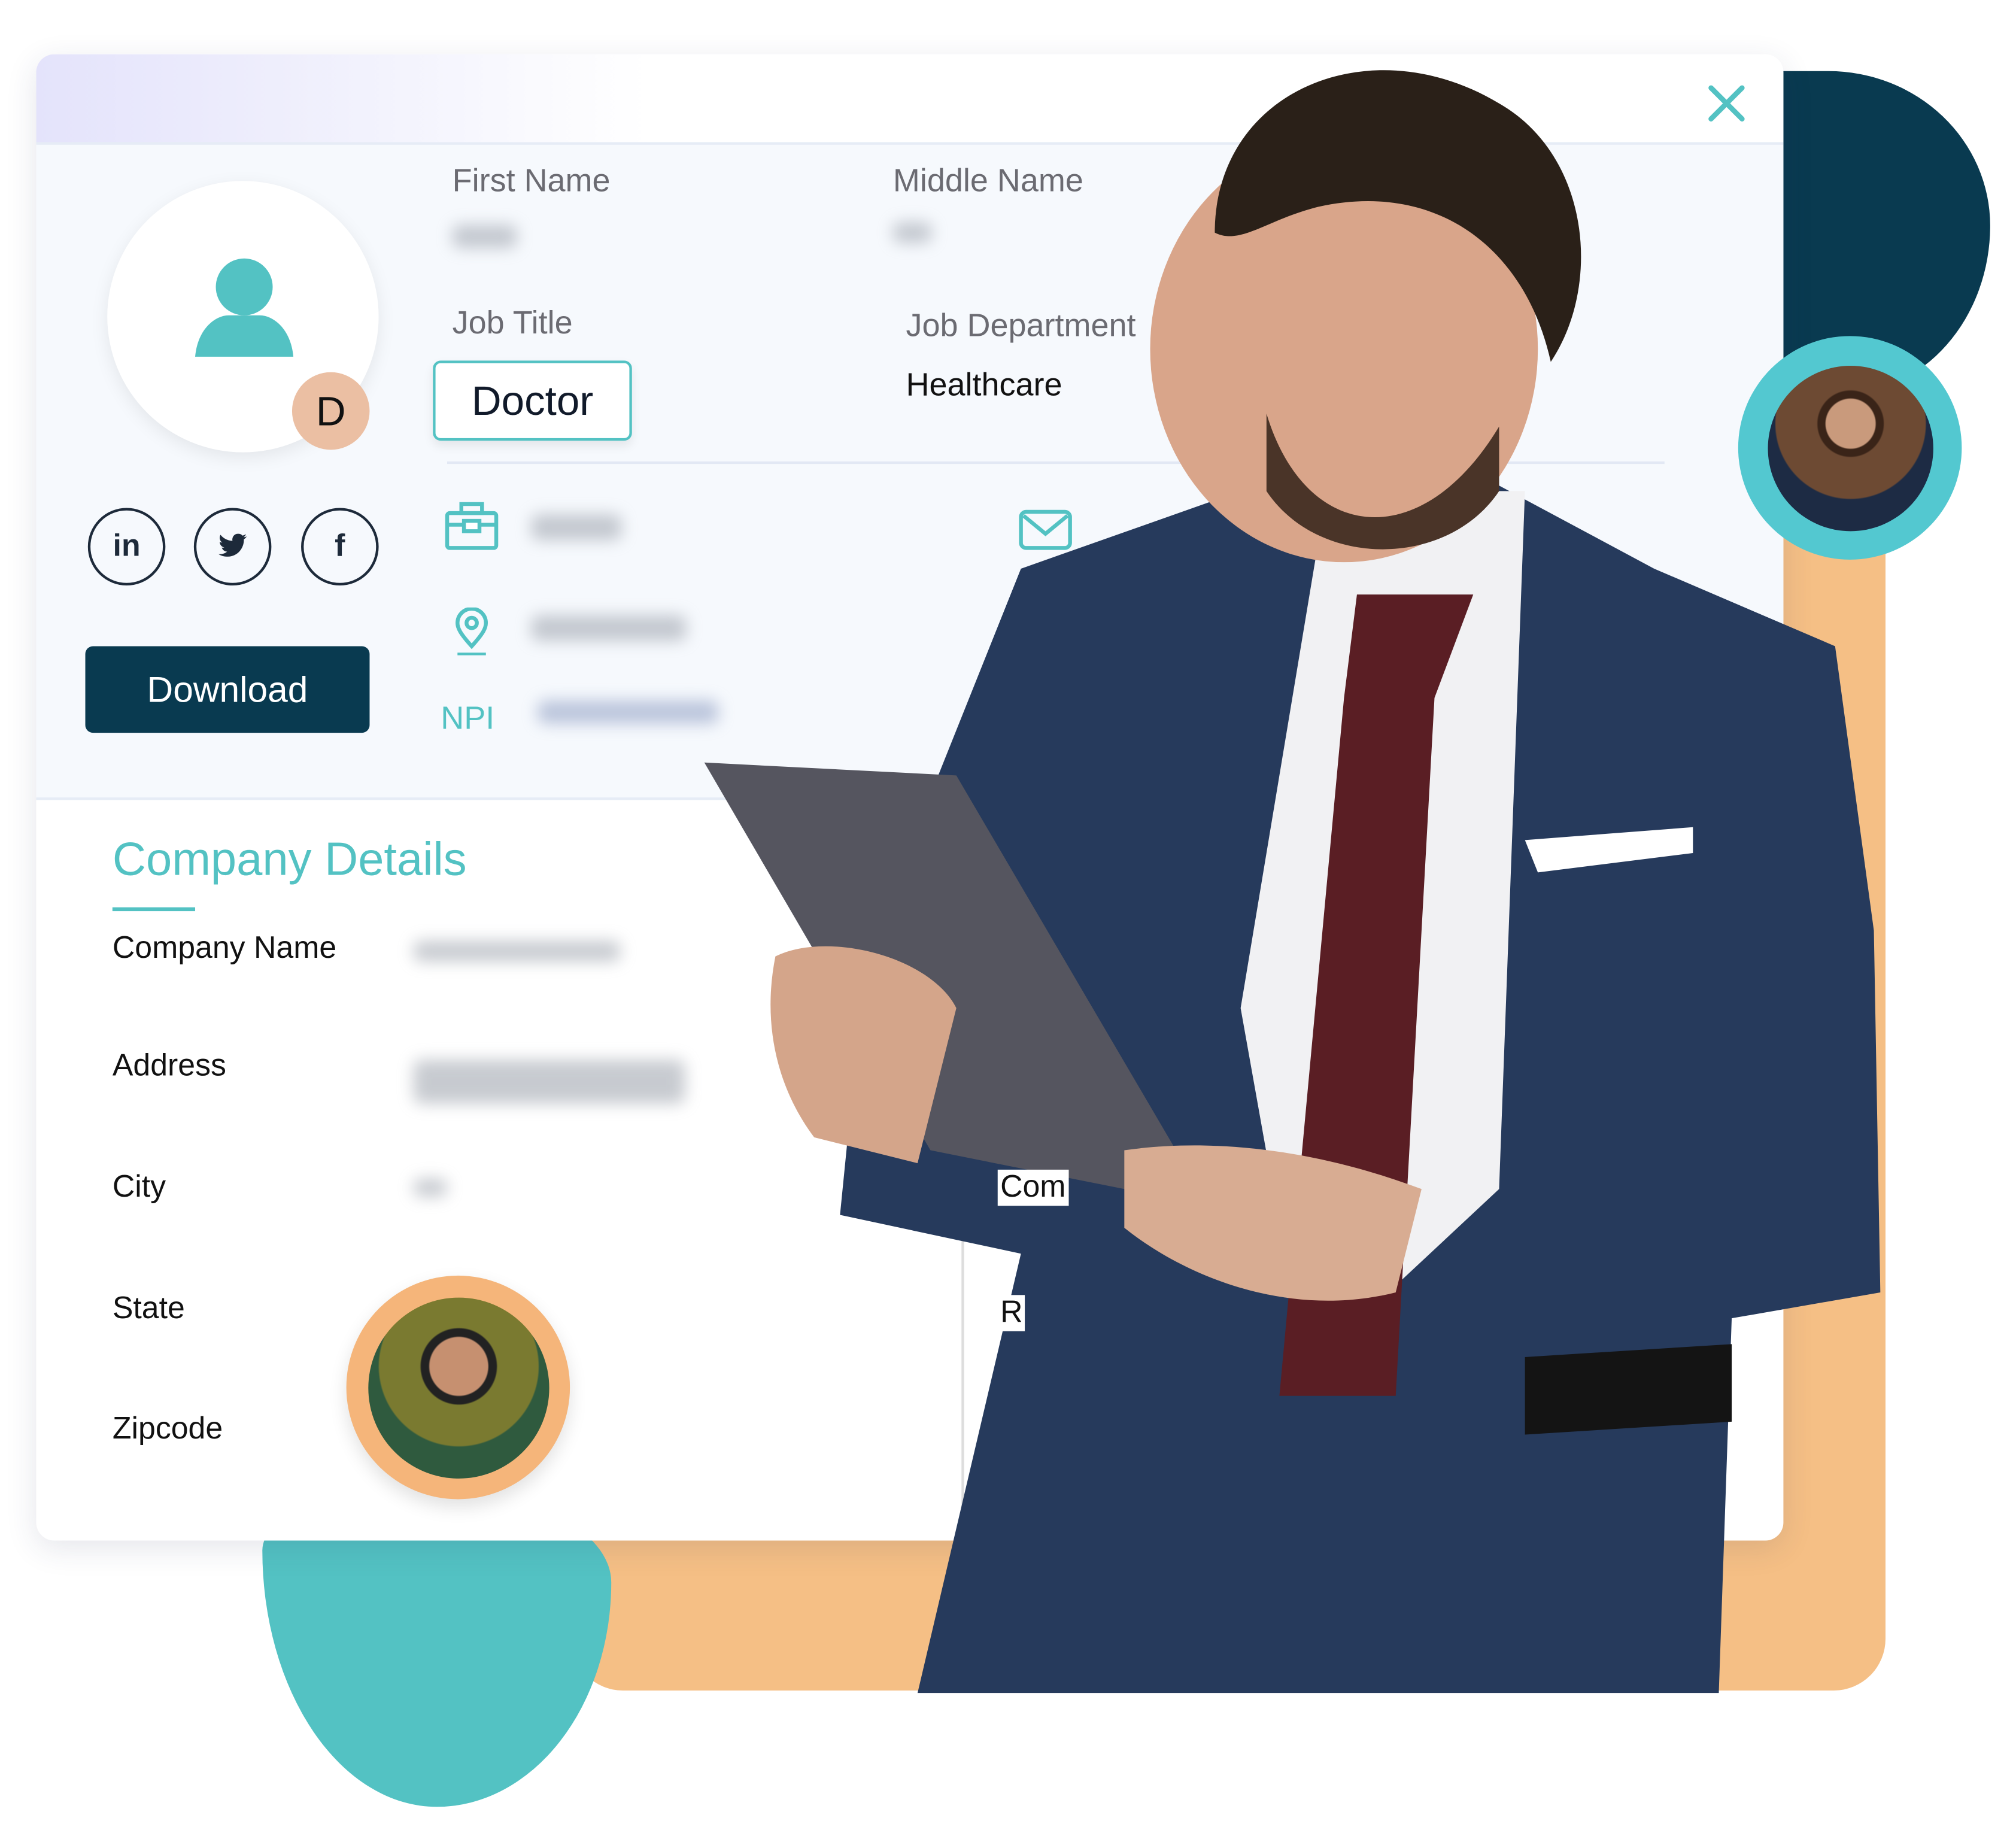  I want to click on partial-label-2: R, so click(1011, 1313).